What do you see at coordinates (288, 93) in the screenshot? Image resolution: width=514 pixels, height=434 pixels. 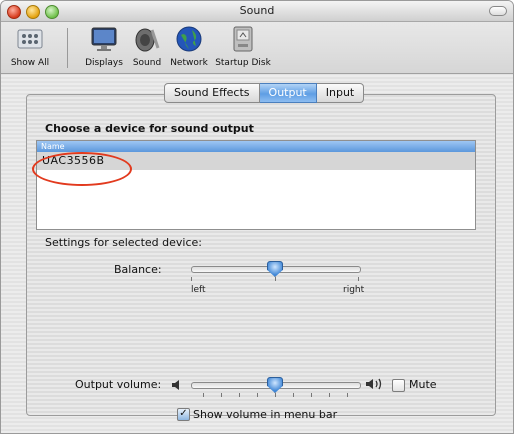 I see `tab-output: Output` at bounding box center [288, 93].